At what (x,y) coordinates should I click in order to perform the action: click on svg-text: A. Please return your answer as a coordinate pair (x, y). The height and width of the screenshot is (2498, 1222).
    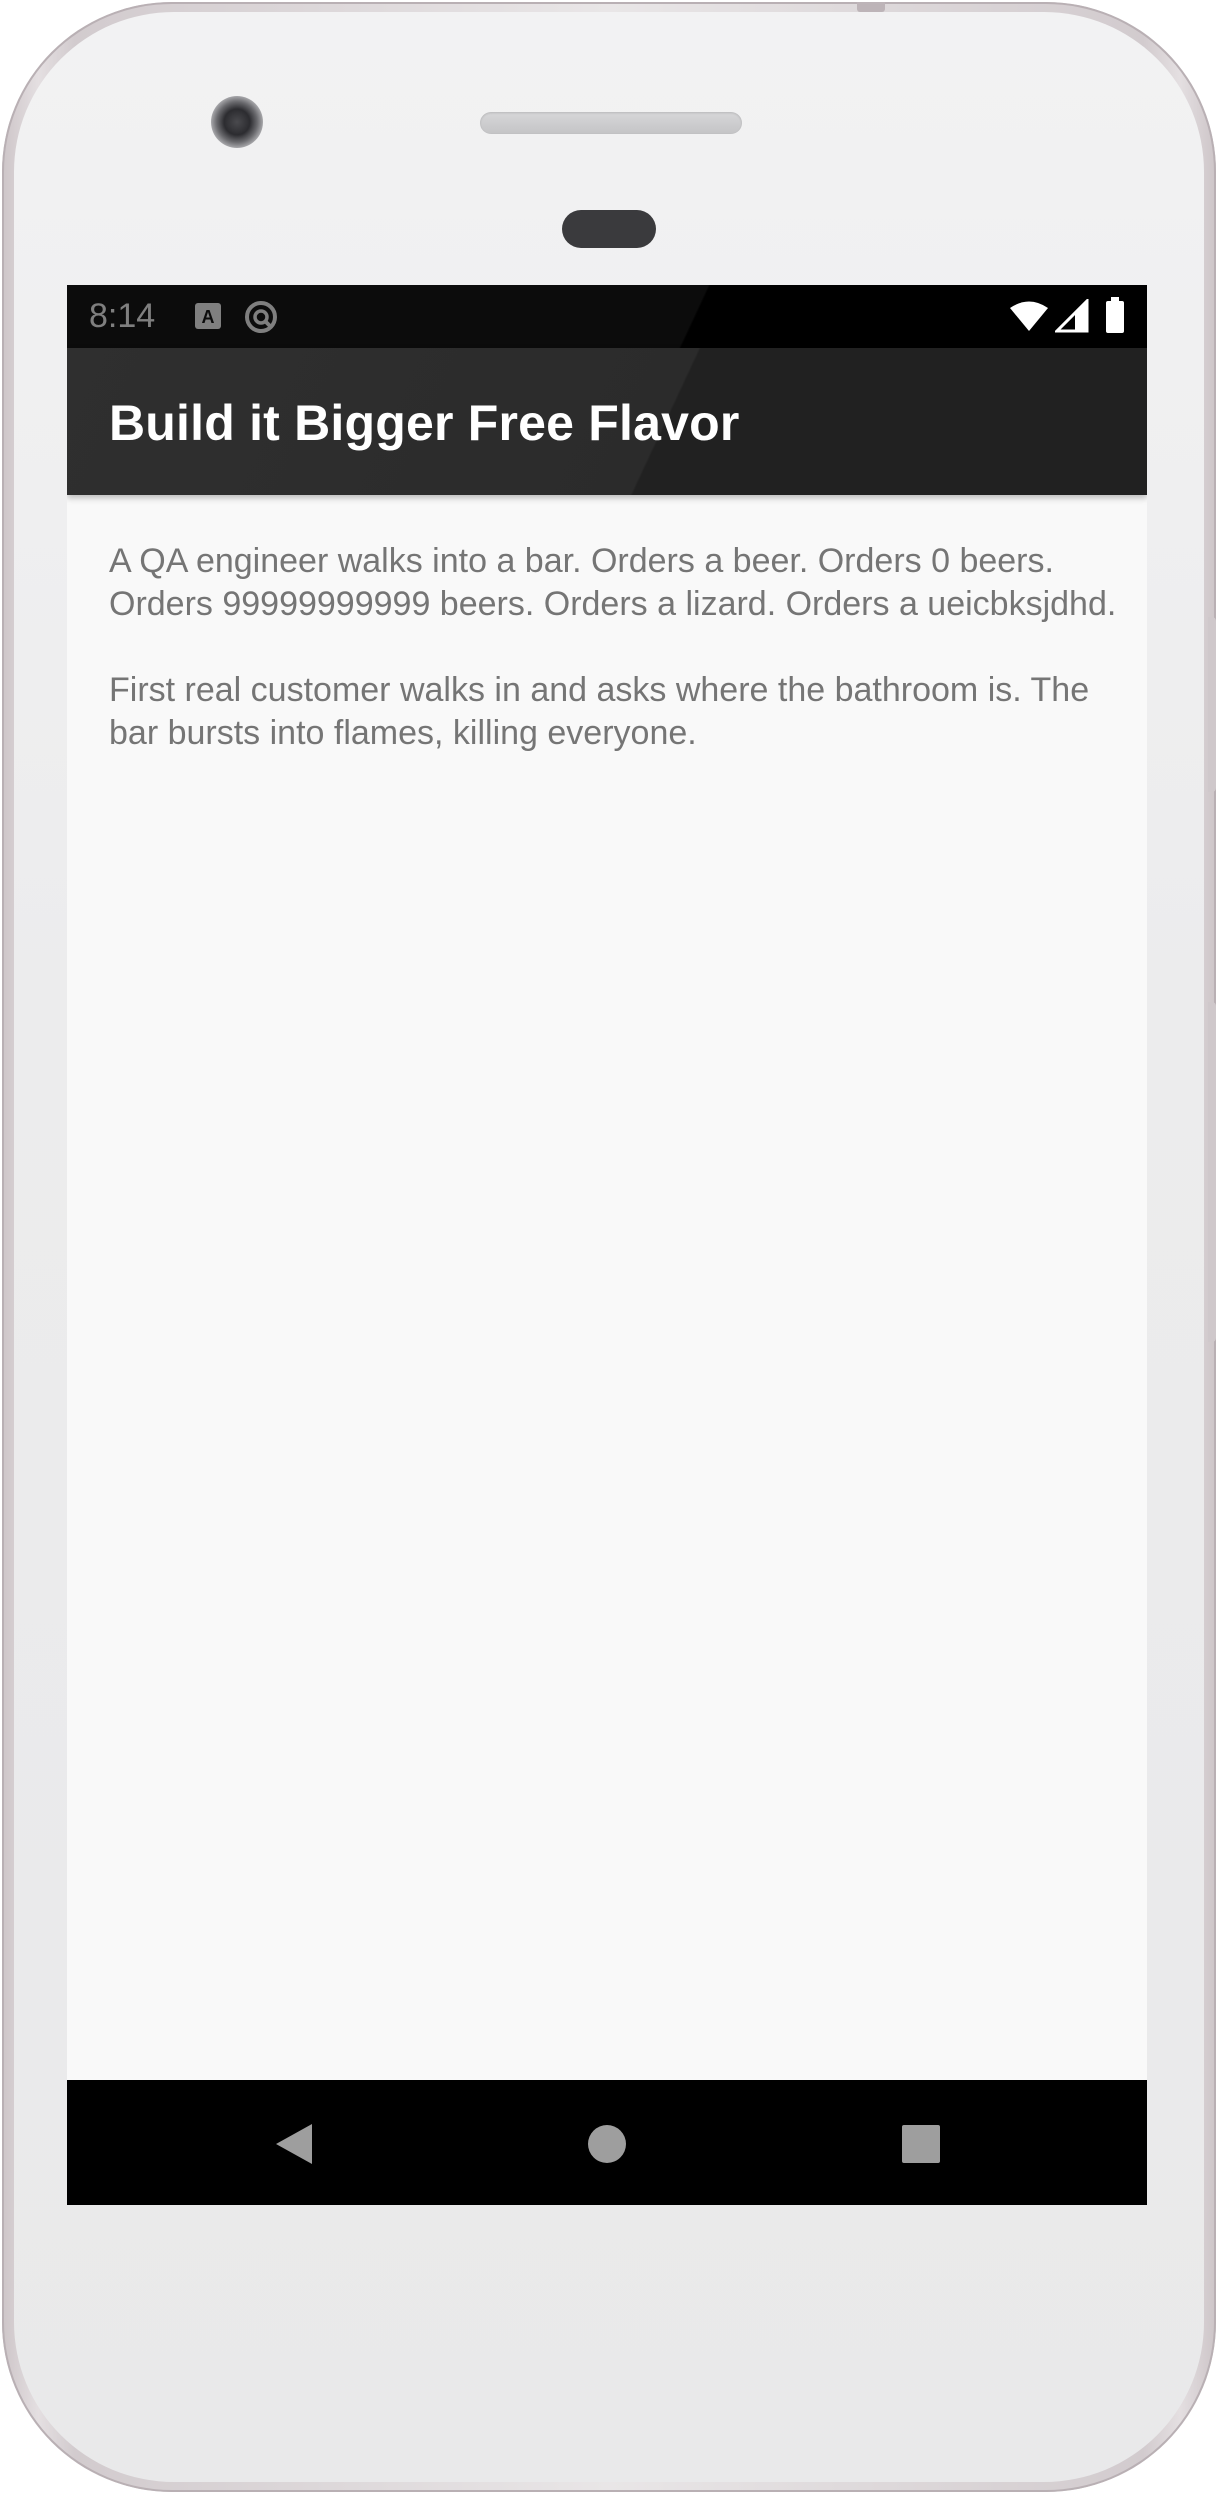
    Looking at the image, I should click on (208, 317).